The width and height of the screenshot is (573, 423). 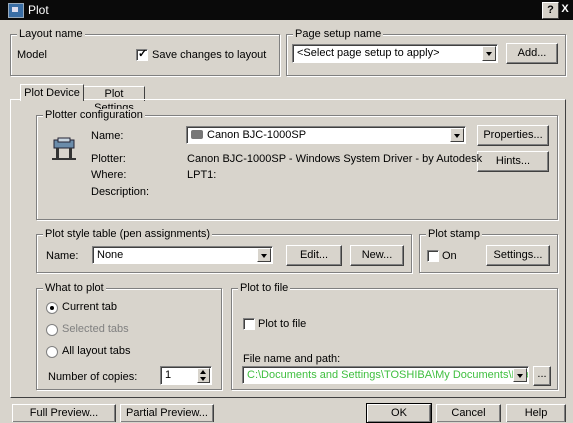 What do you see at coordinates (257, 135) in the screenshot?
I see `plotter-name-value: Canon BJC-1000SP` at bounding box center [257, 135].